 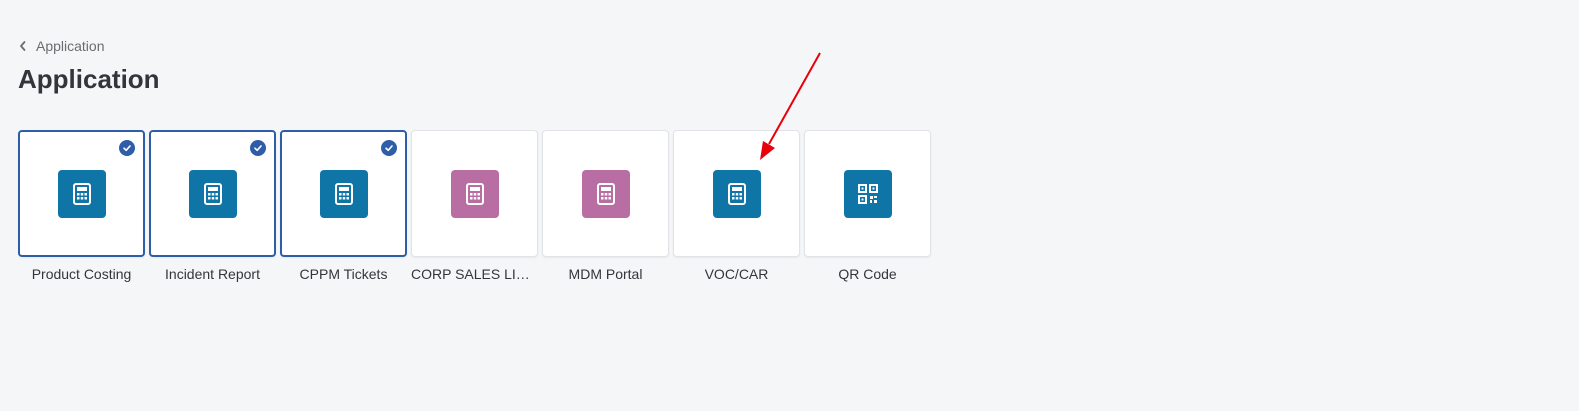 I want to click on app-tile-label: Incident Report, so click(x=212, y=274).